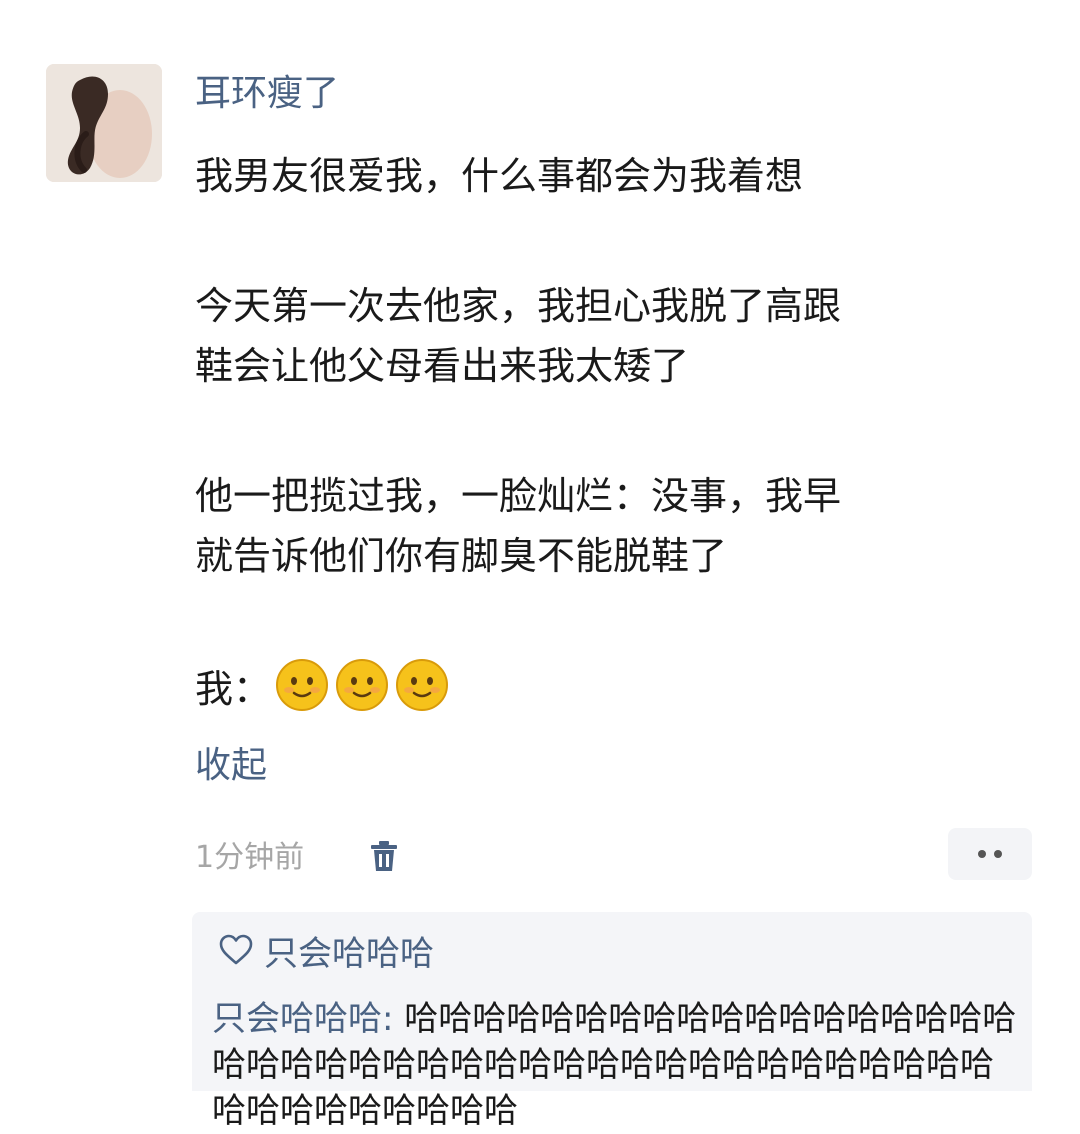 The width and height of the screenshot is (1080, 1134). I want to click on comment-line: 今天第一次去他家，我担心我脱了高跟, so click(518, 306).